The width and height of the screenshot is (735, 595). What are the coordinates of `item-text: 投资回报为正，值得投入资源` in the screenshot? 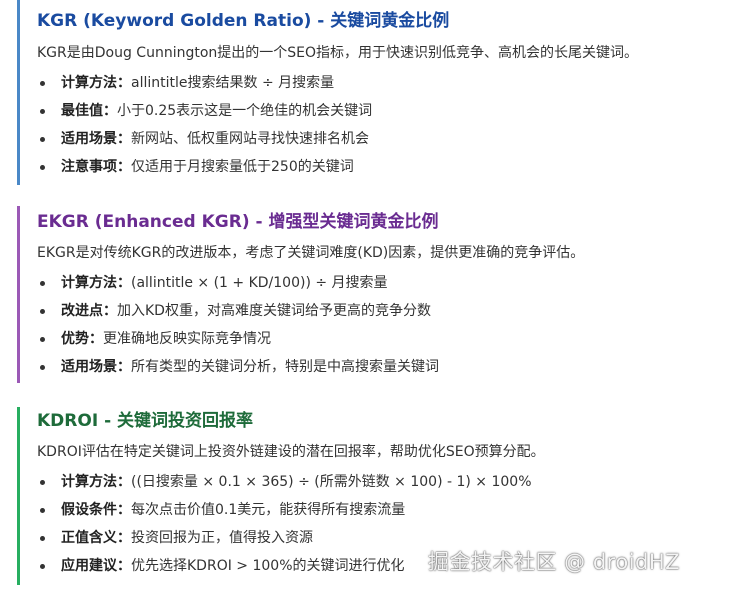 It's located at (222, 538).